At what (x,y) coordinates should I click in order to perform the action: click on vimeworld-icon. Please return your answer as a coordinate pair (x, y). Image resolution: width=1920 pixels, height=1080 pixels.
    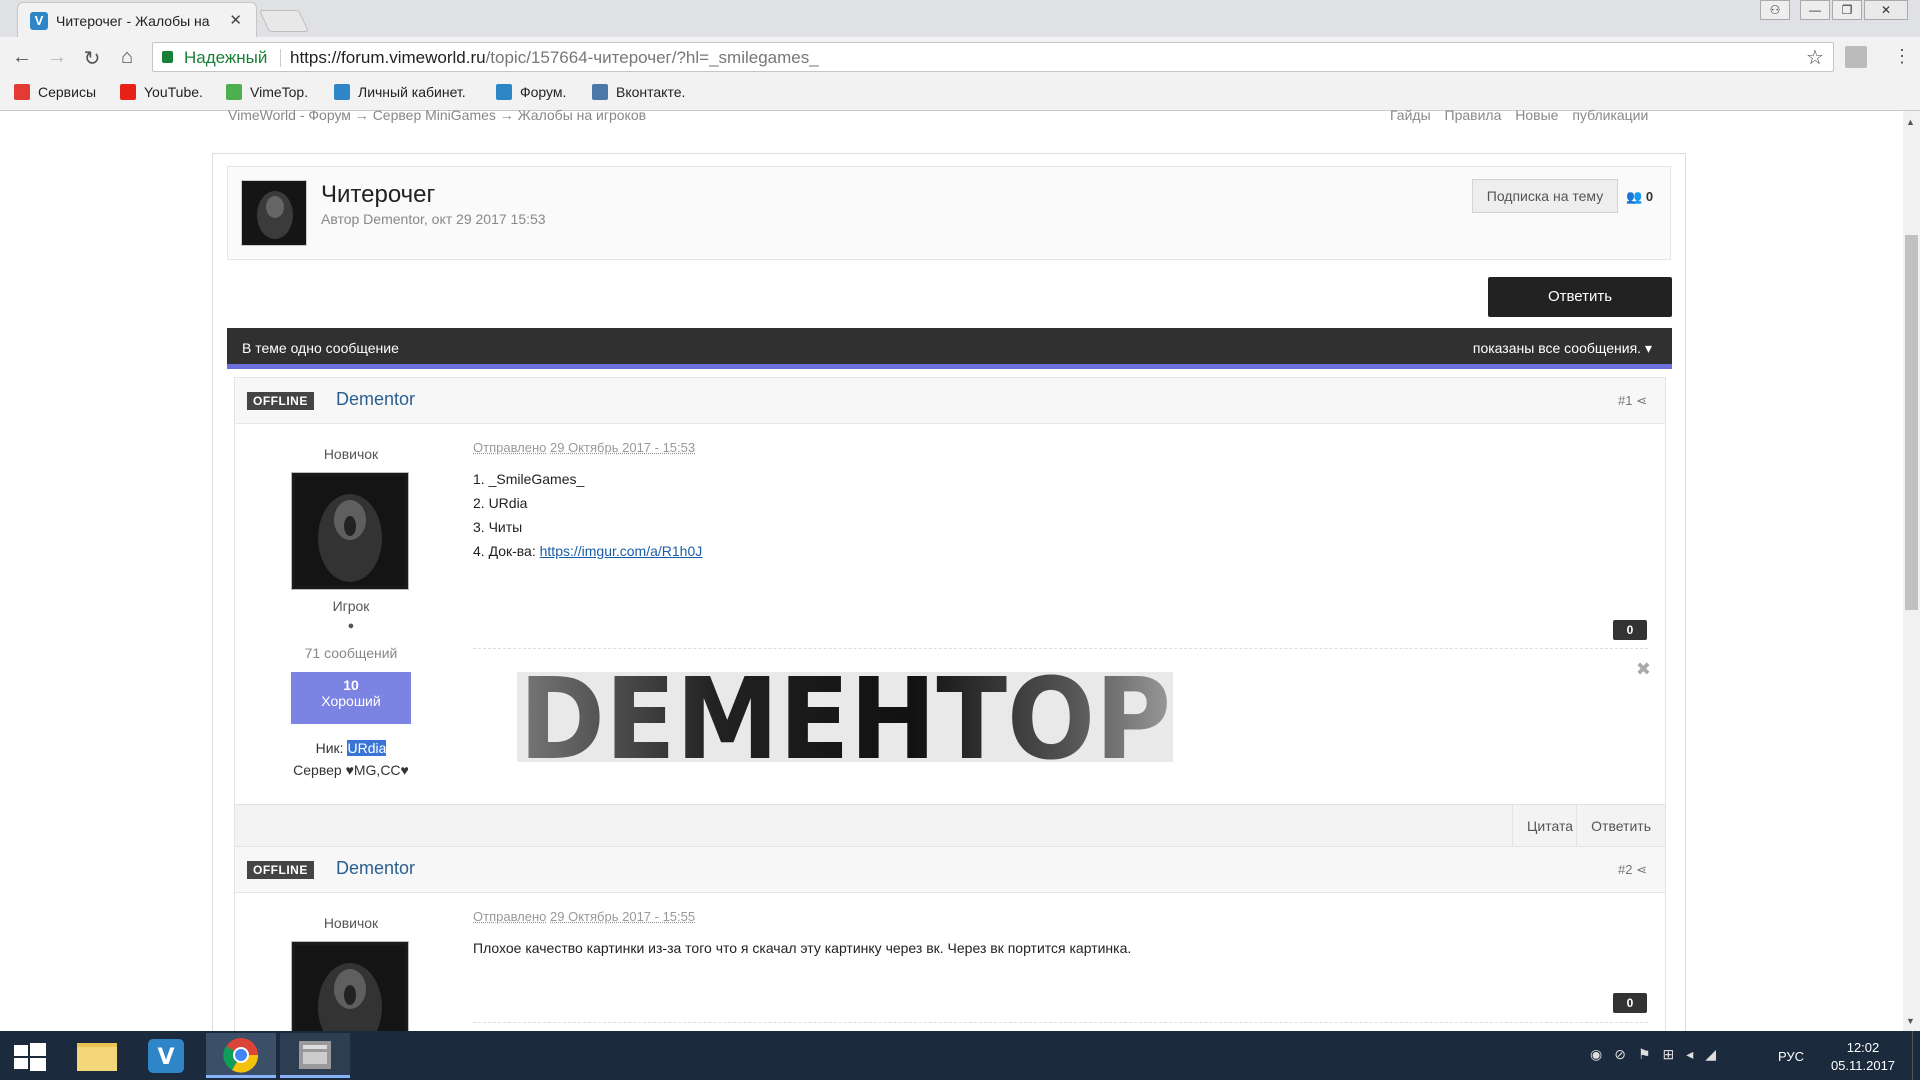
    Looking at the image, I should click on (504, 92).